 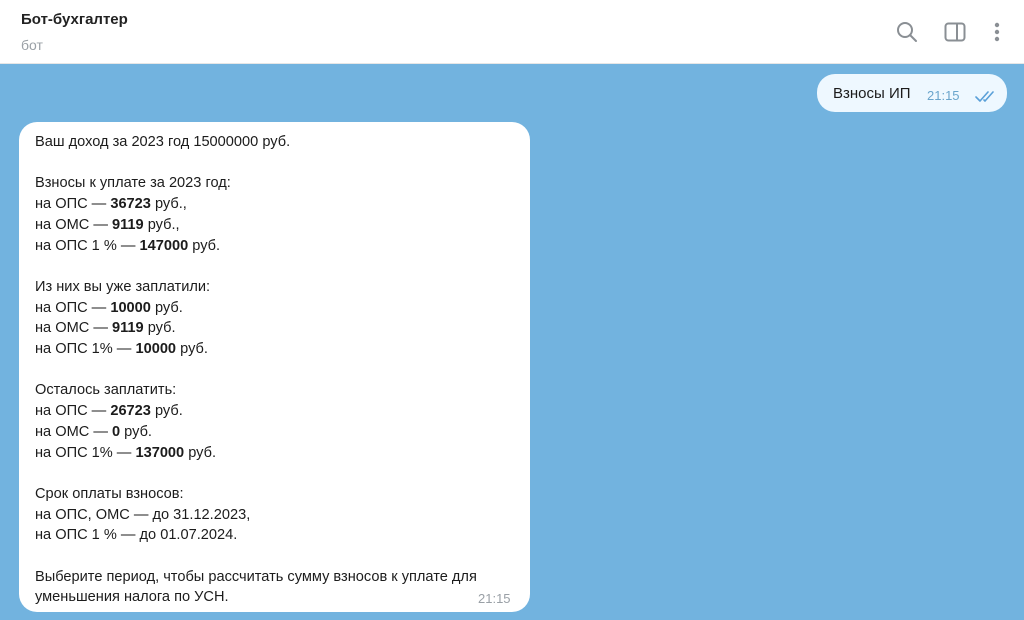 I want to click on paid-heading: Из них вы уже заплатили:, so click(x=123, y=286).